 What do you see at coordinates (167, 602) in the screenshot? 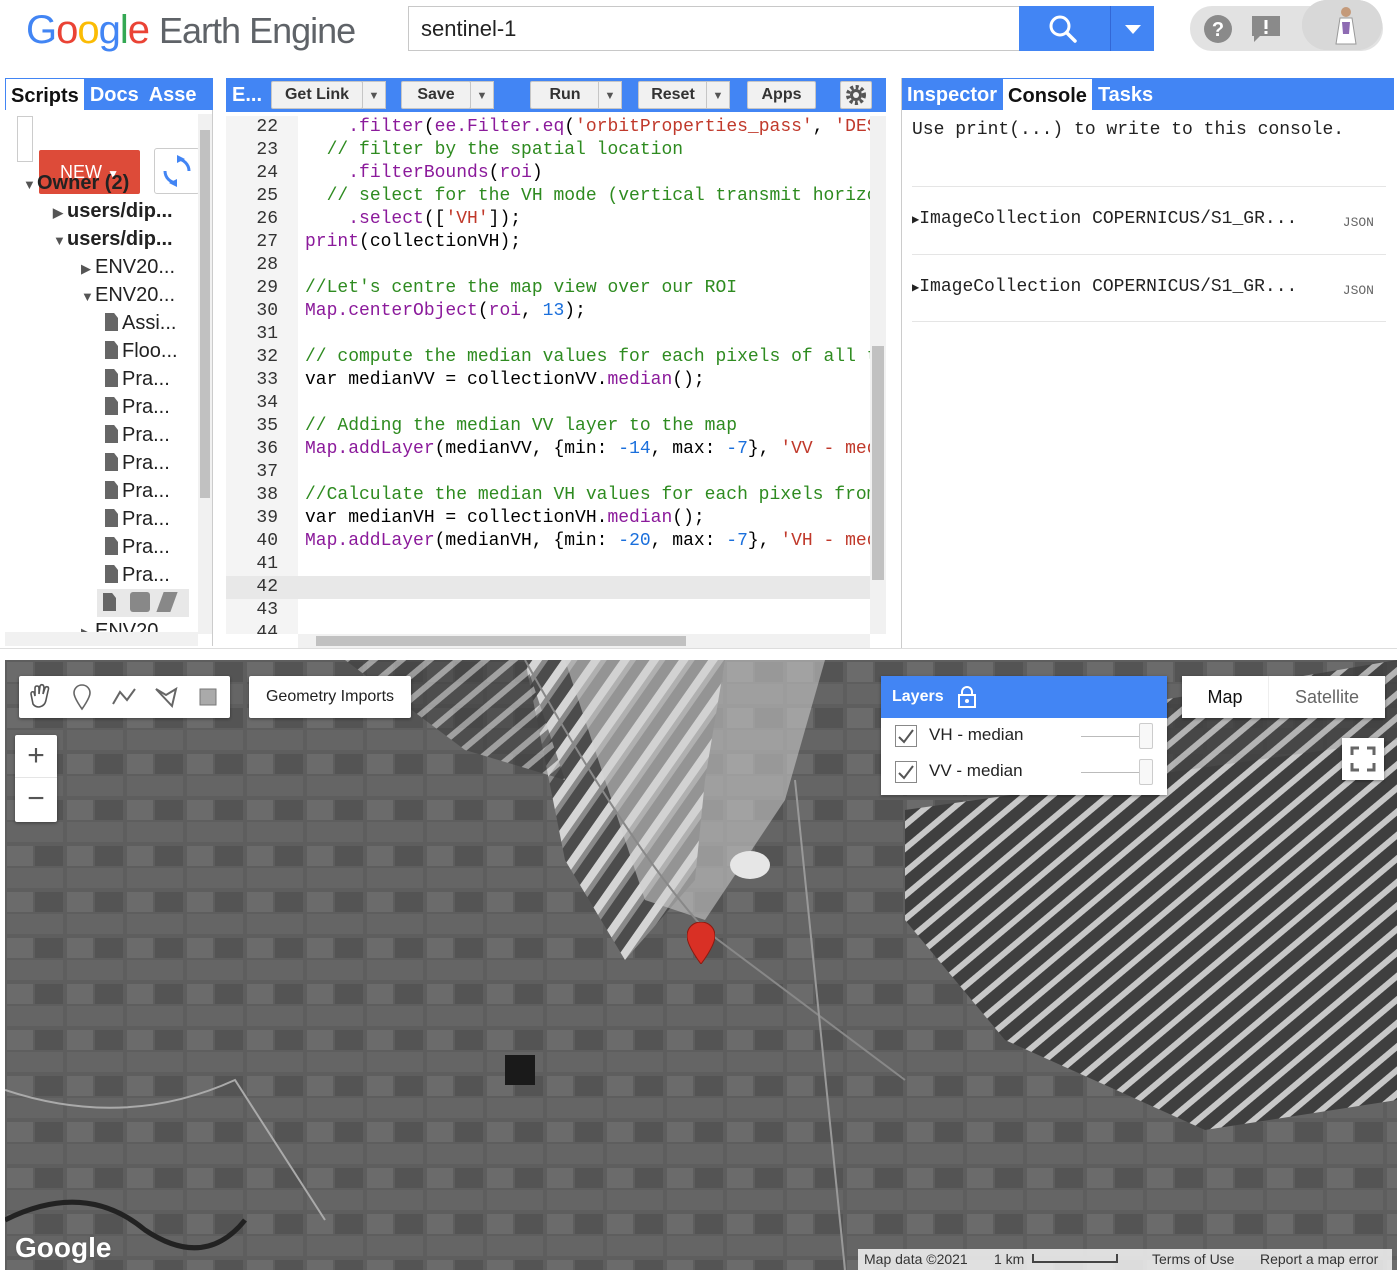
I see `edit-icon` at bounding box center [167, 602].